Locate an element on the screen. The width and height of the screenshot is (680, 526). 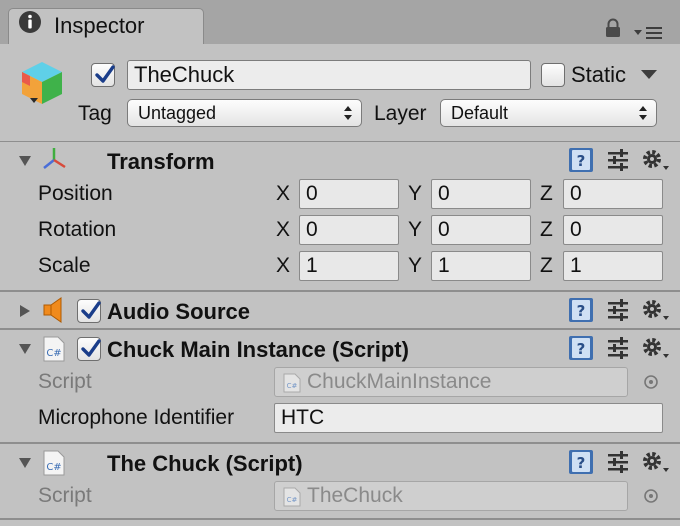
the-chuck-title: The Chuck (Script) is located at coordinates (205, 464).